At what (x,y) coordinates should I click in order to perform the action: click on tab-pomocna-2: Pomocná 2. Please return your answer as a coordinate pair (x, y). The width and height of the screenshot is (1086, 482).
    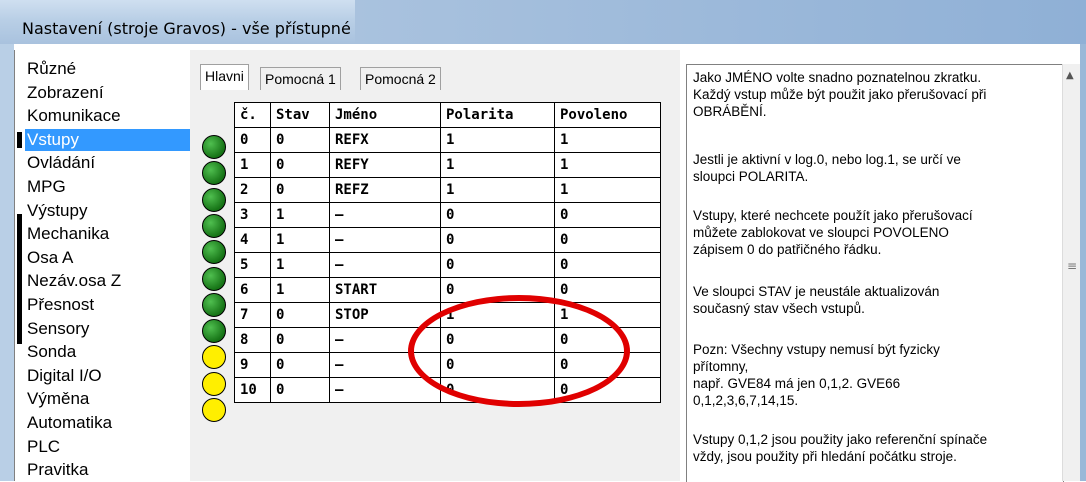
    Looking at the image, I should click on (400, 78).